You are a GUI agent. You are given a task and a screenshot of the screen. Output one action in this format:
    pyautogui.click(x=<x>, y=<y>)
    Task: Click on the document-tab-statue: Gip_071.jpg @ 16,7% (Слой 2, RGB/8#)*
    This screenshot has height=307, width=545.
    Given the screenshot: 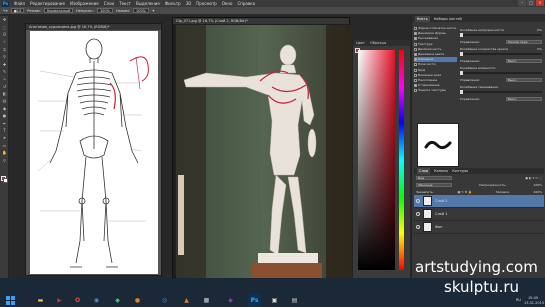 What is the action you would take?
    pyautogui.click(x=261, y=21)
    